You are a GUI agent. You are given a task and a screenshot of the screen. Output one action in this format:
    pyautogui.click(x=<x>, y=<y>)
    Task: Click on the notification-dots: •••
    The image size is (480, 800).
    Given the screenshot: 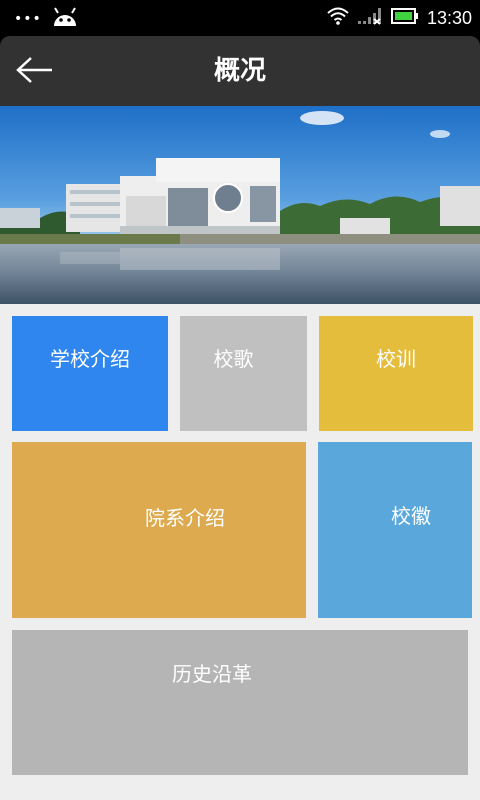 What is the action you would take?
    pyautogui.click(x=28, y=19)
    